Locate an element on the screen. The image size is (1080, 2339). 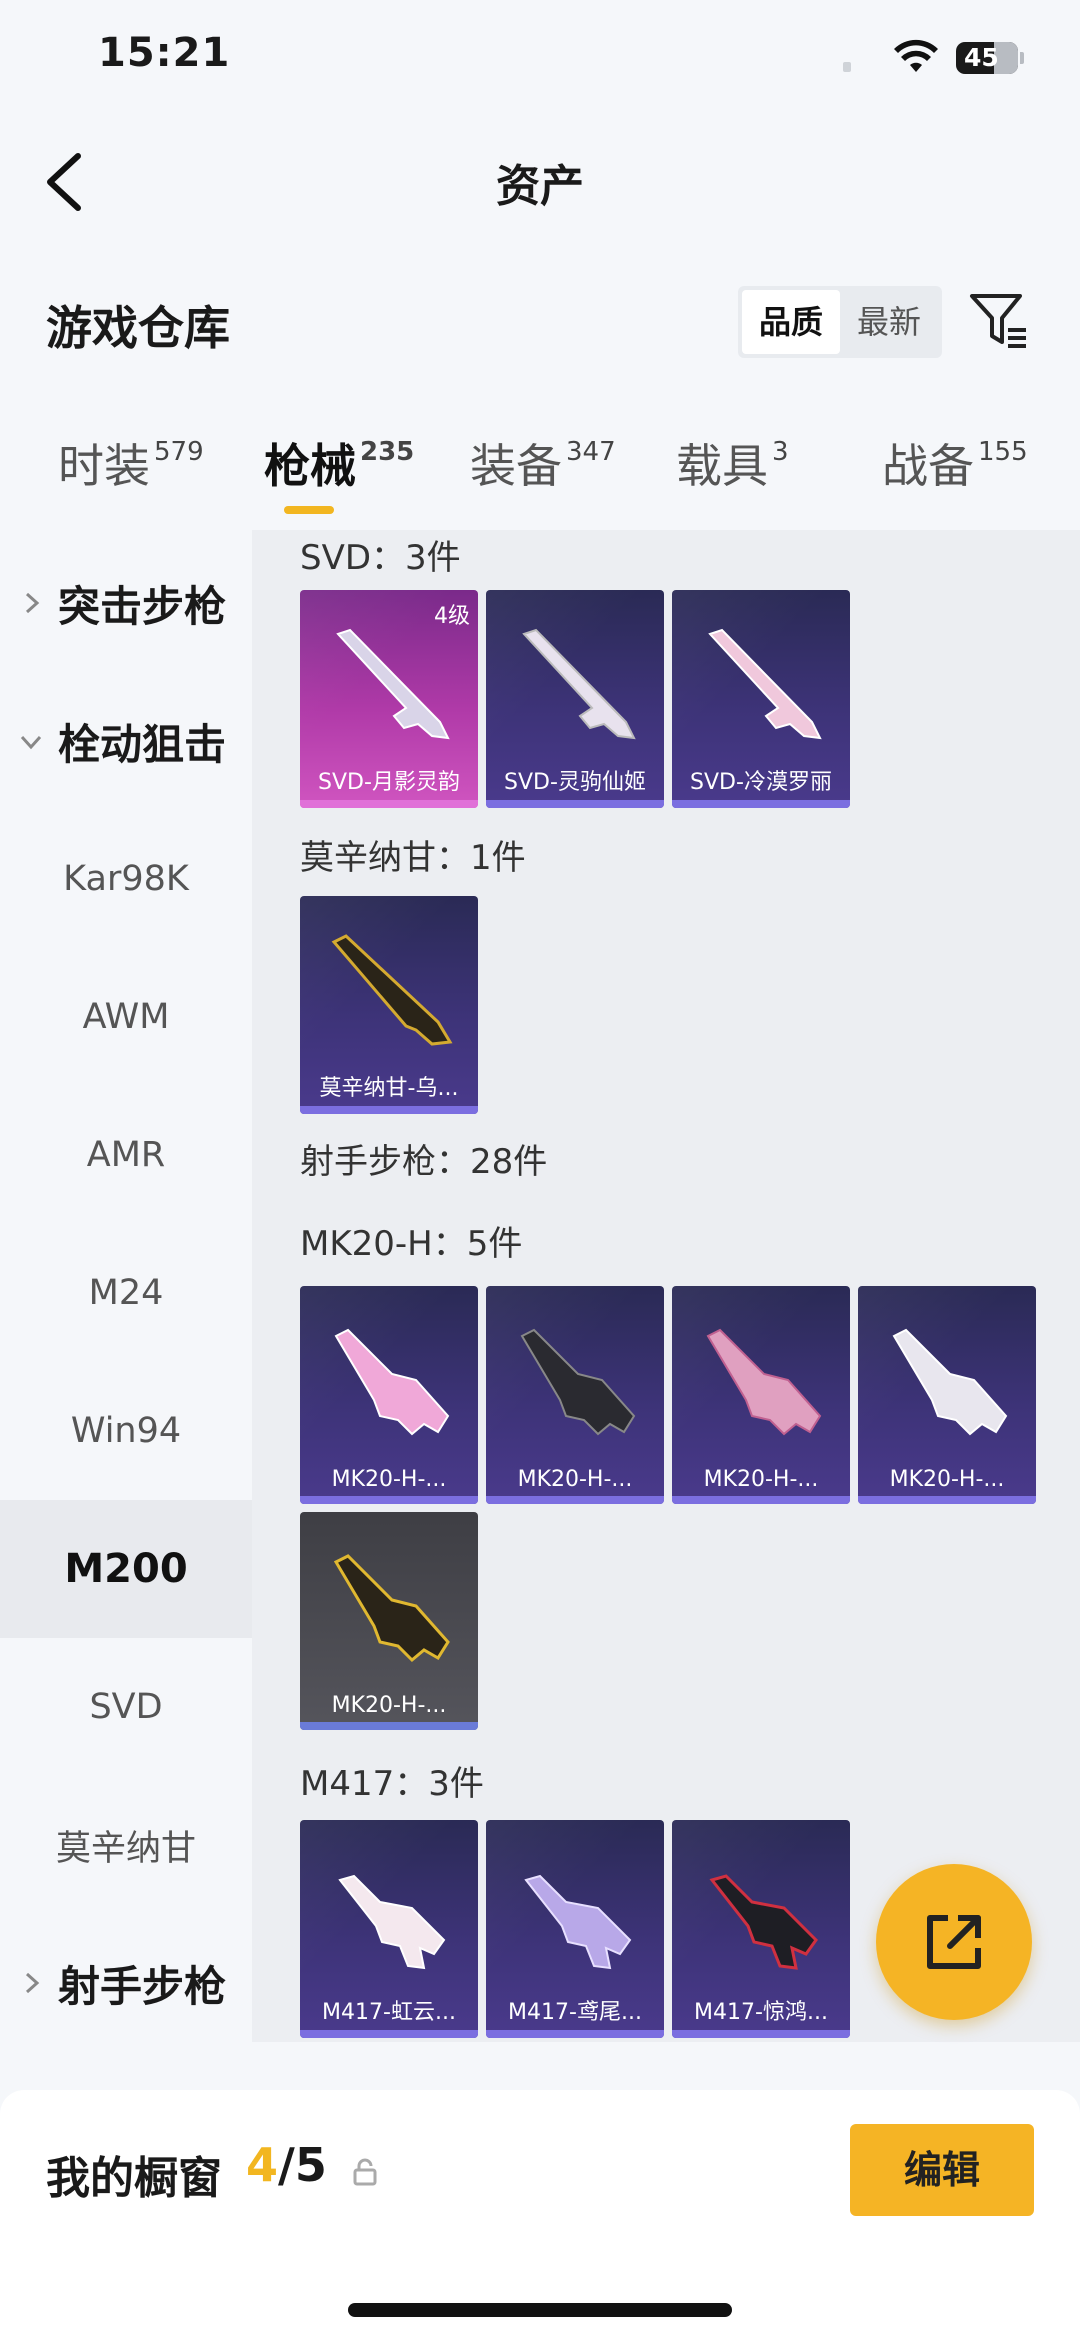
section-title: 游戏仓库 is located at coordinates (138, 328).